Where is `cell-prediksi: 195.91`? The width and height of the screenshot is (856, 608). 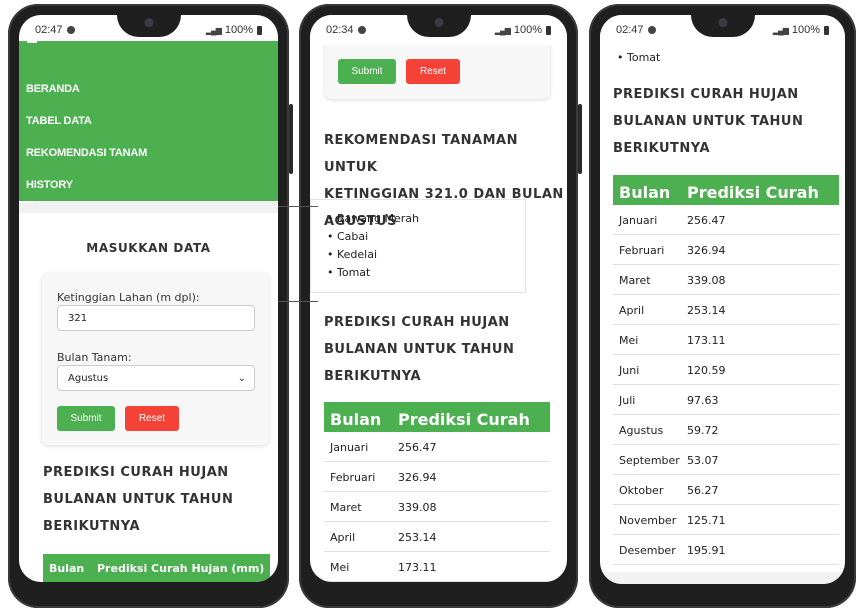 cell-prediksi: 195.91 is located at coordinates (706, 550).